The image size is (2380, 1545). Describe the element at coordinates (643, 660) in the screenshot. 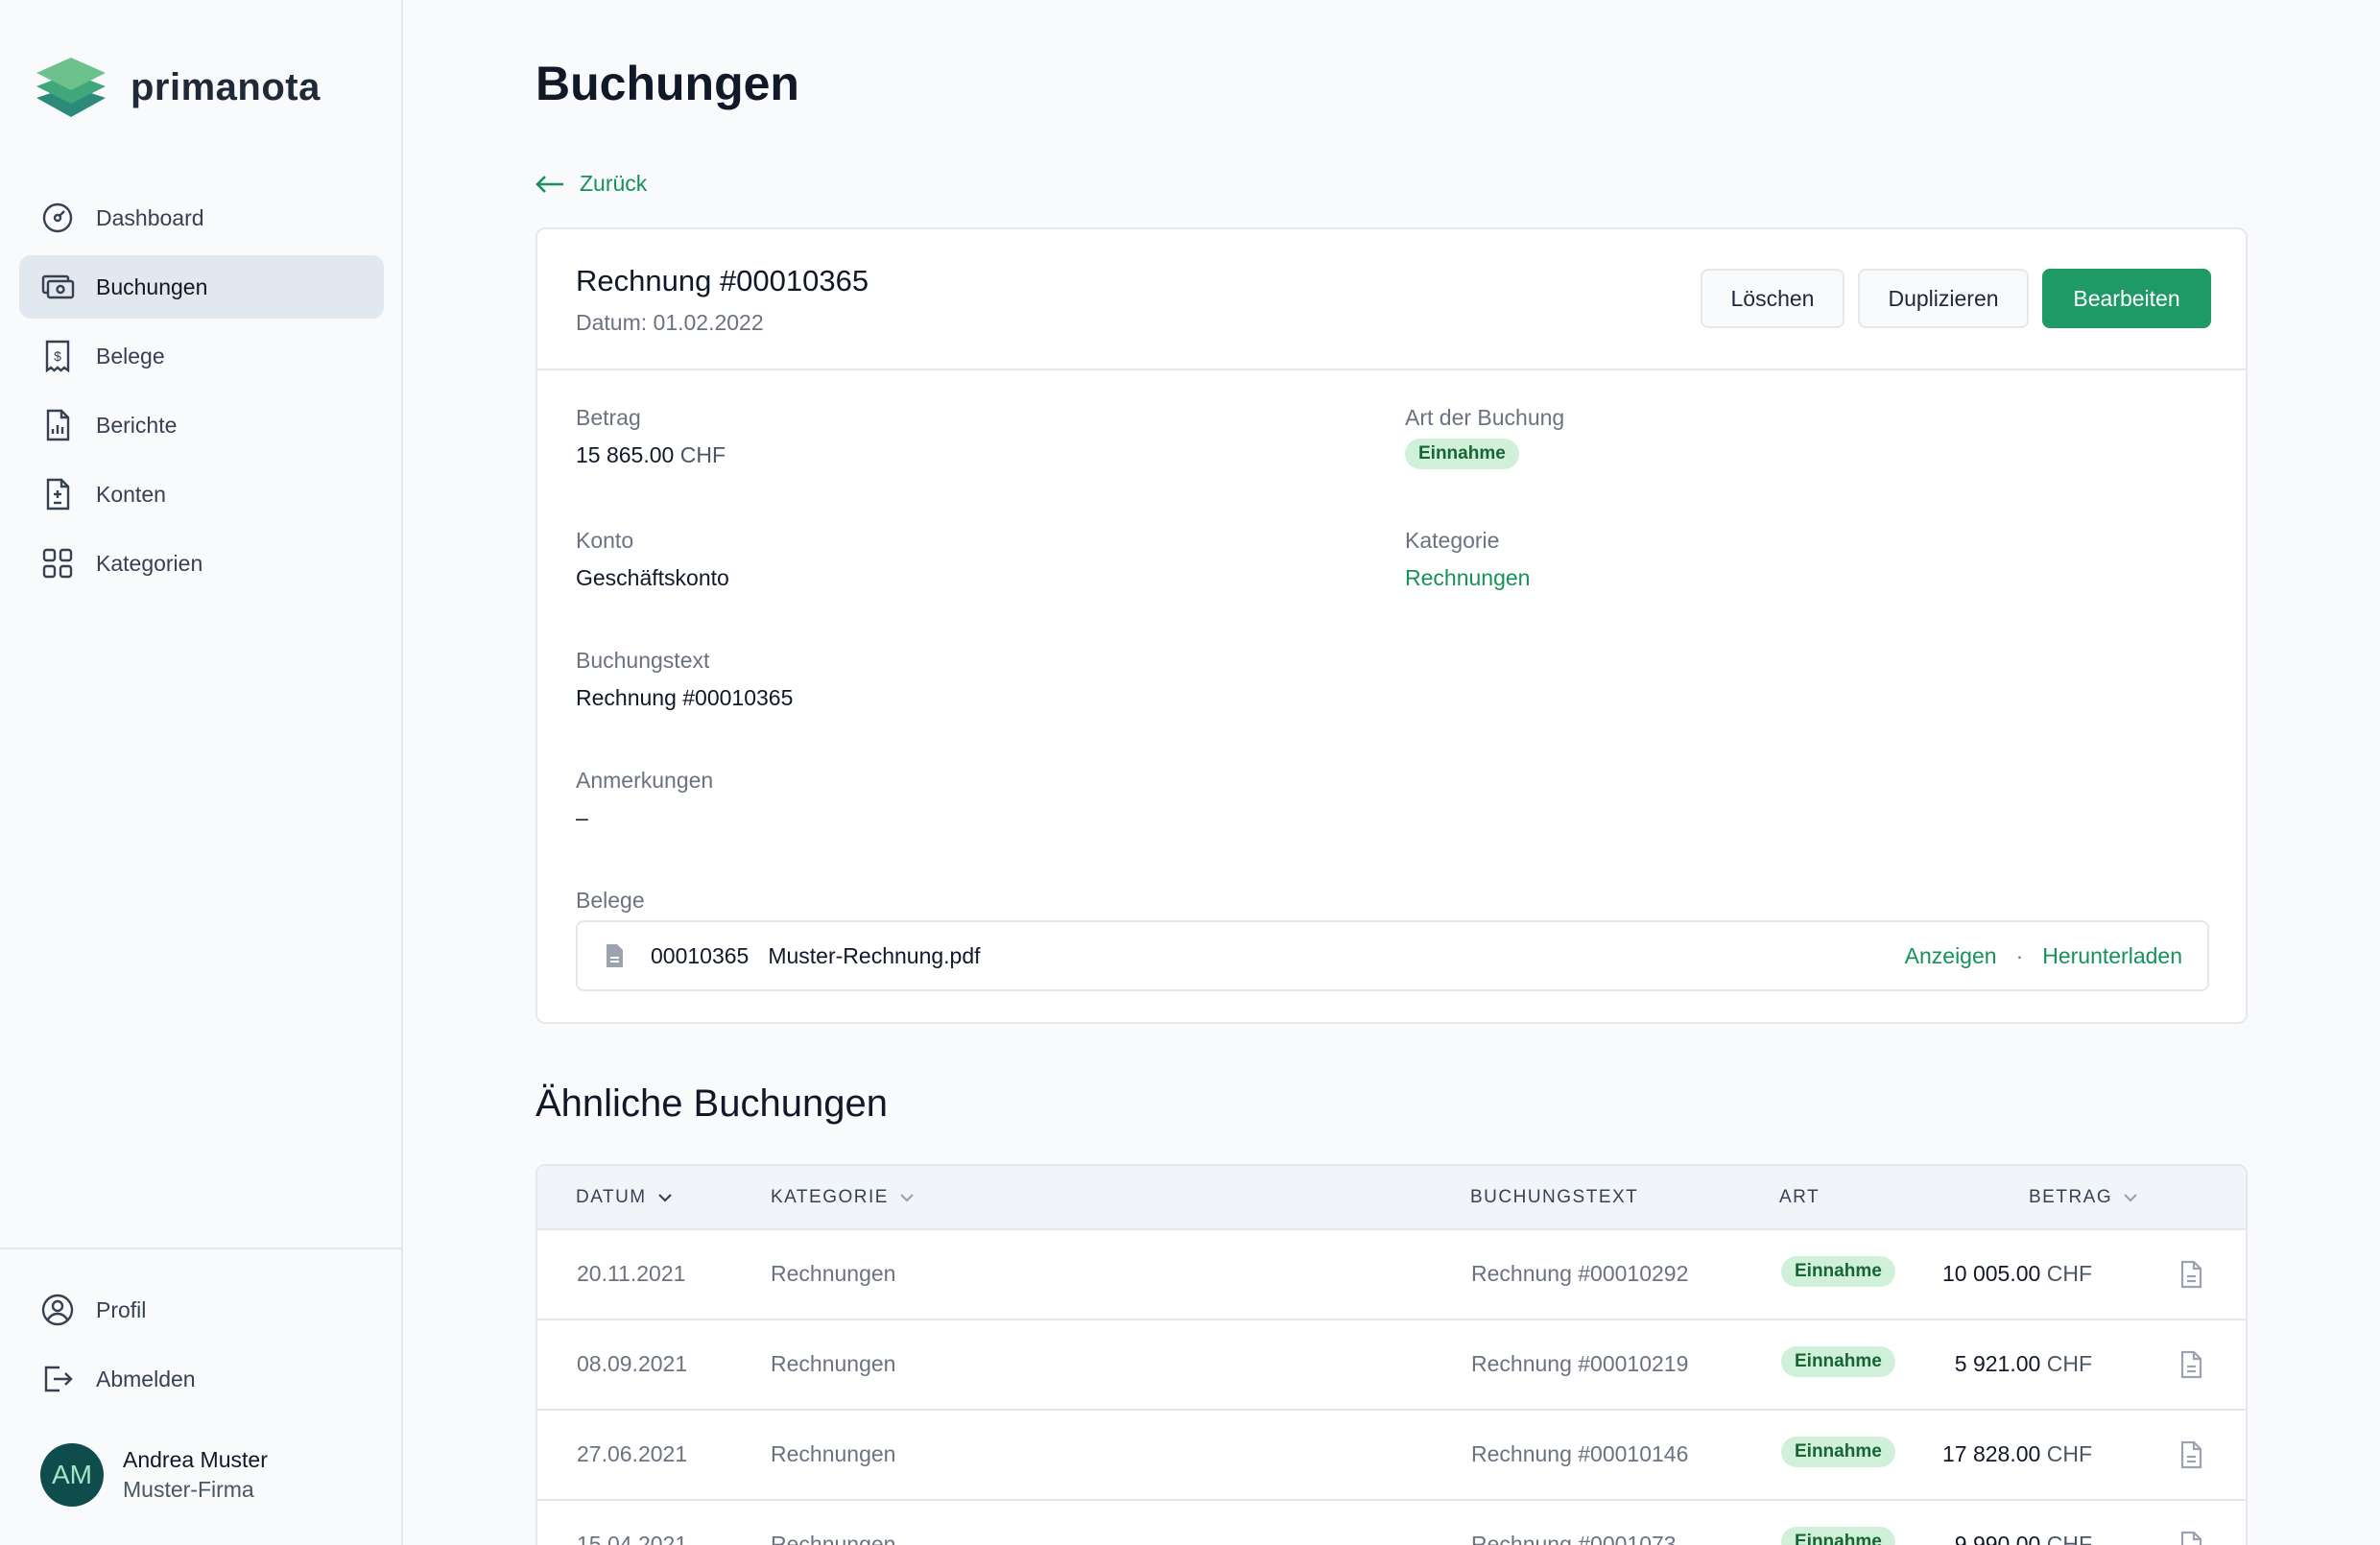

I see `booking-text-label: Buchungstext` at that location.